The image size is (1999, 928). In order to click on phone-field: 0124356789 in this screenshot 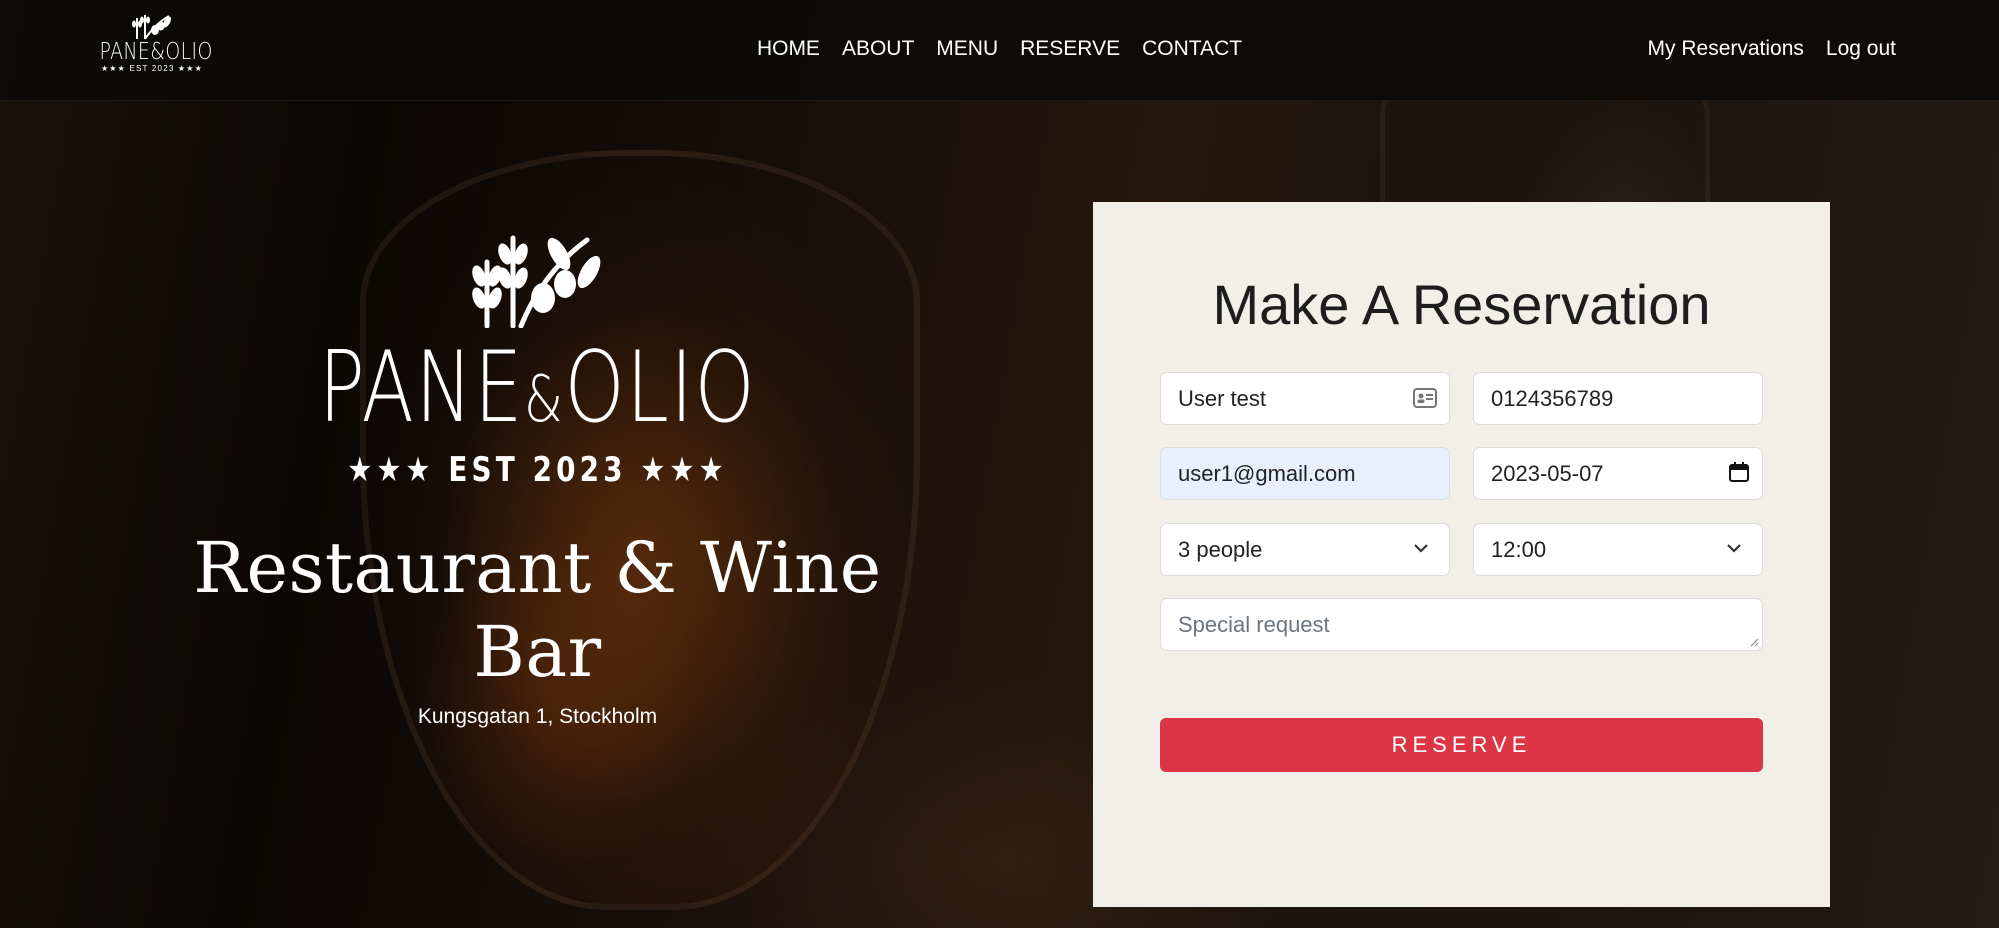, I will do `click(1618, 398)`.